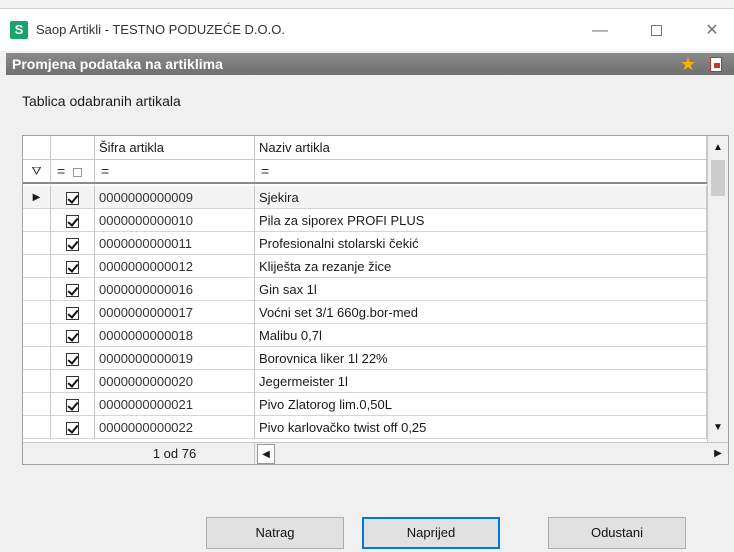  What do you see at coordinates (481, 171) in the screenshot?
I see `name-filter-cell: =` at bounding box center [481, 171].